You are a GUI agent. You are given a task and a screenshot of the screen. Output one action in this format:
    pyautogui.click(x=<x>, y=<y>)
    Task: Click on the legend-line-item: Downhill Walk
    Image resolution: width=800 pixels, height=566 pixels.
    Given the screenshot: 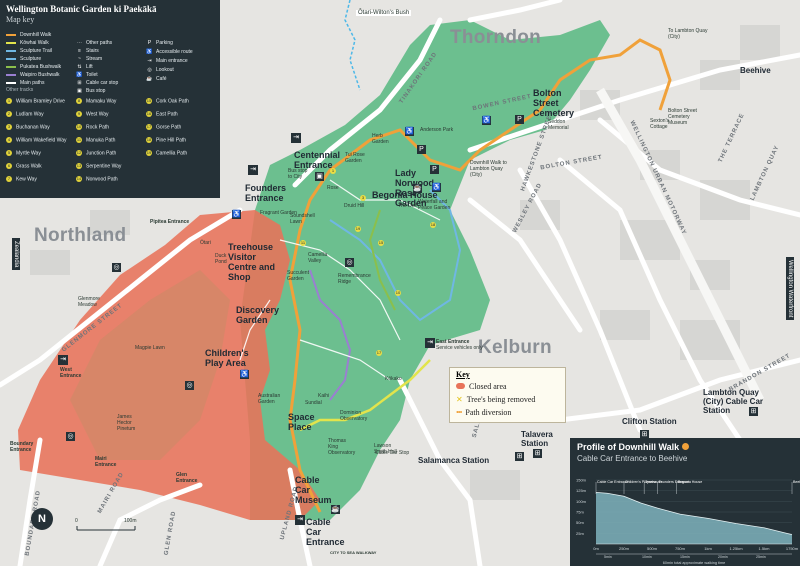 What is the action you would take?
    pyautogui.click(x=28, y=35)
    